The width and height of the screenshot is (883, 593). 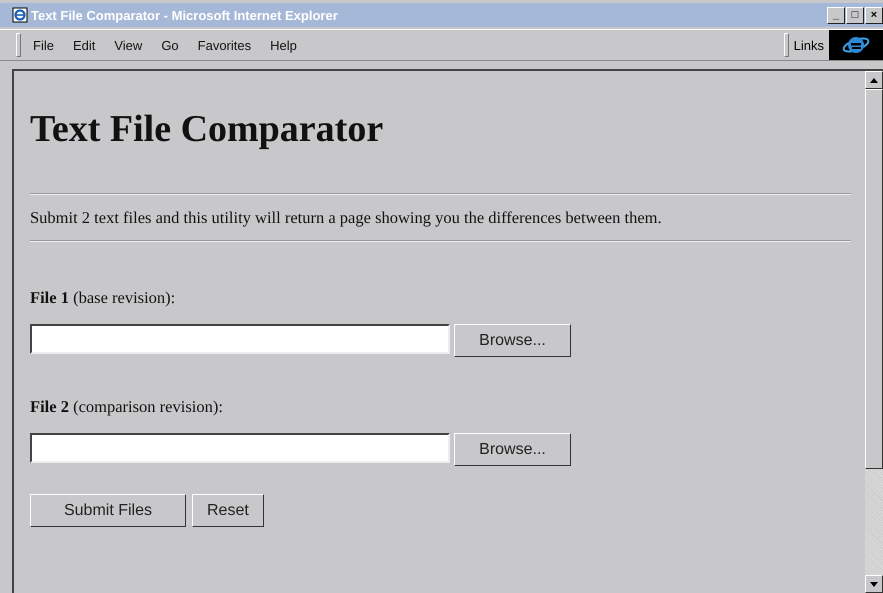 I want to click on down-arrow-icon, so click(x=874, y=584).